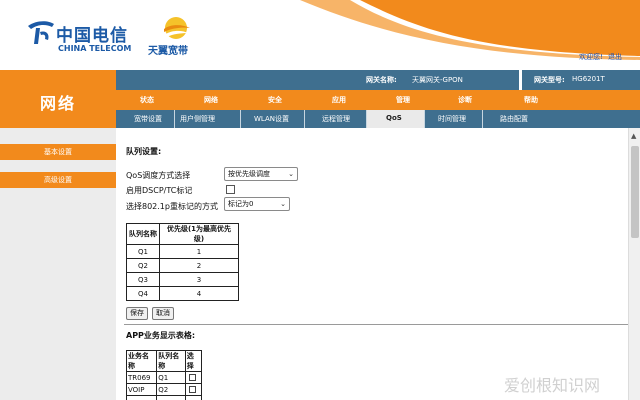 The image size is (640, 400). I want to click on section-divider, so click(376, 324).